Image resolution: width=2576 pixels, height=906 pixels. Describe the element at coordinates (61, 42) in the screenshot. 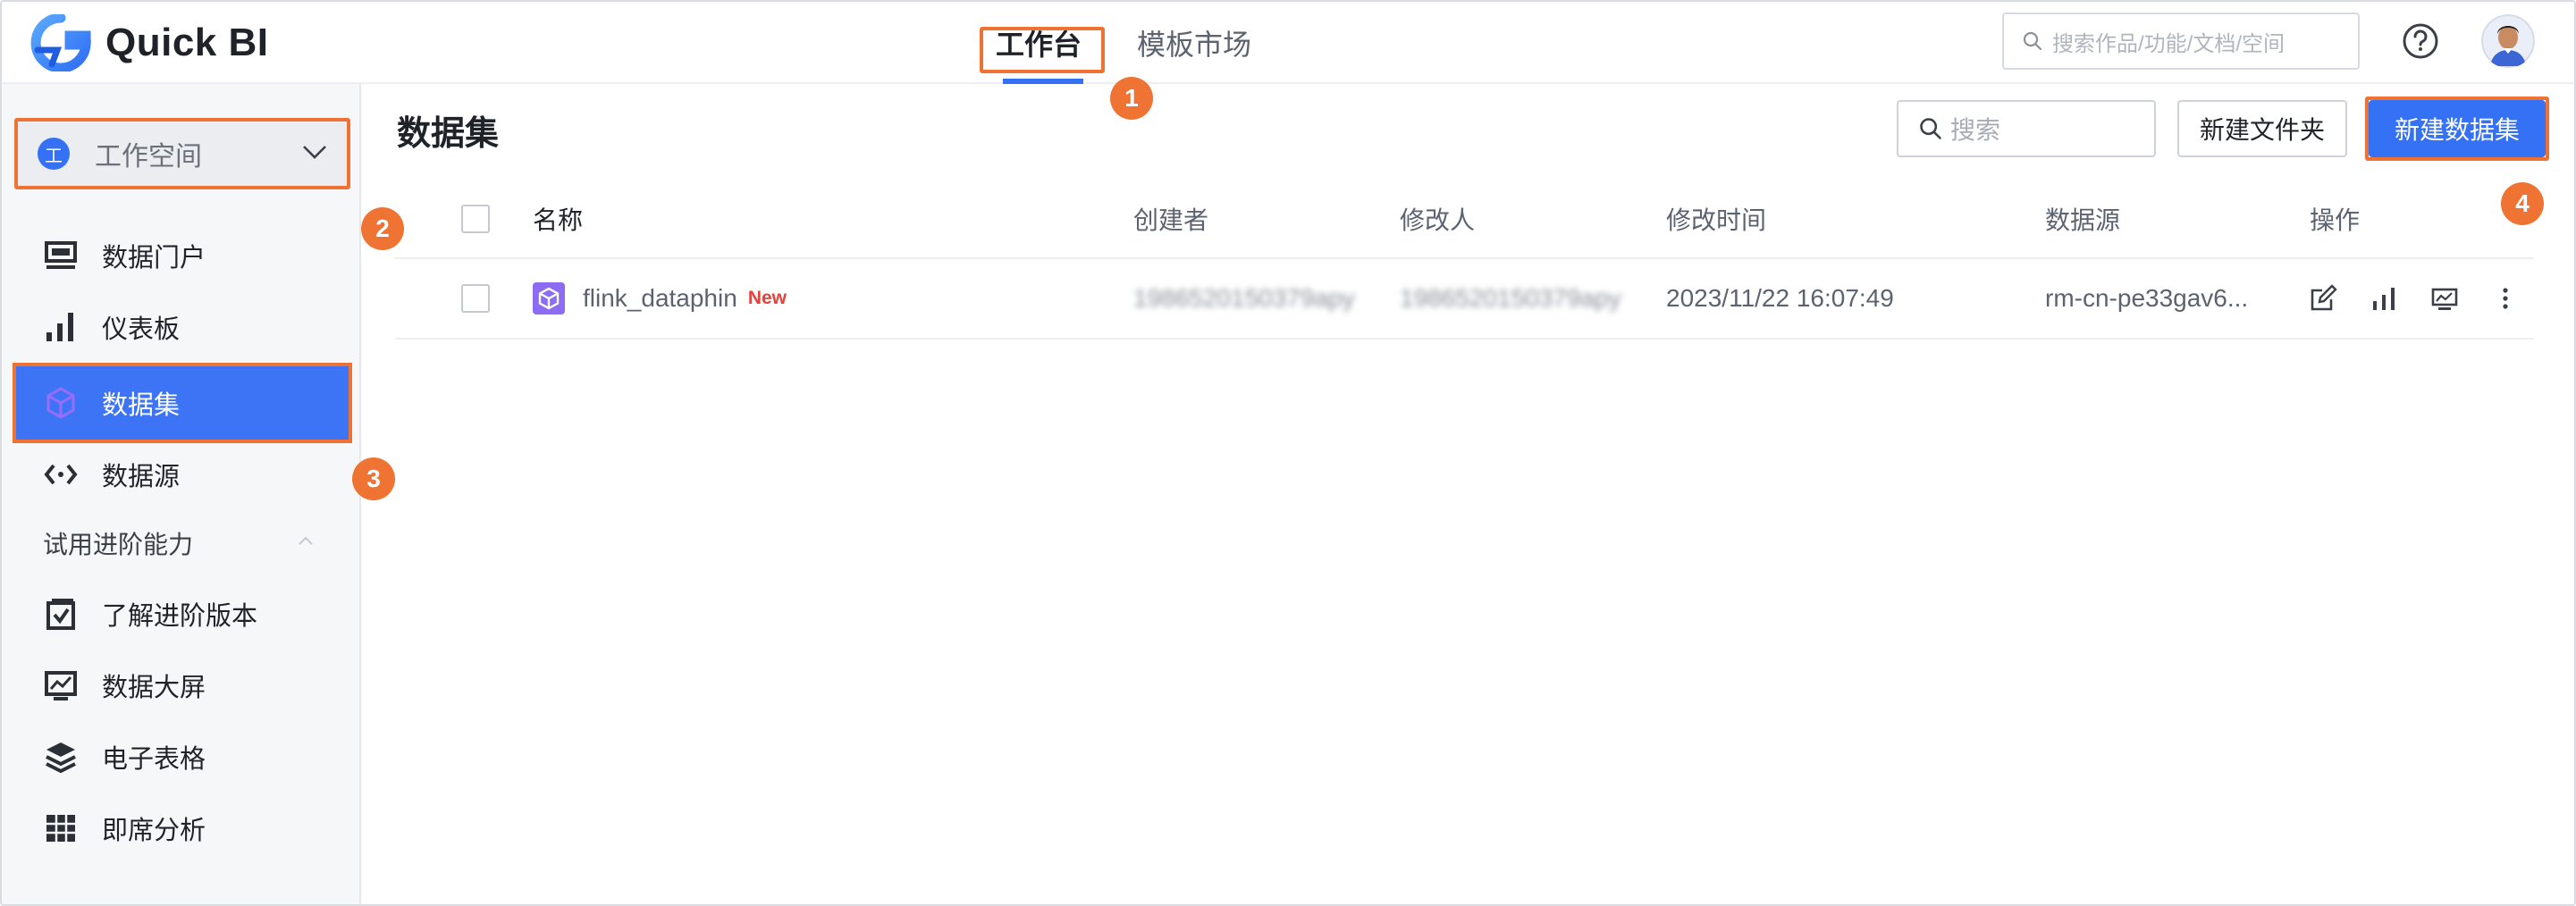

I see `quickbi-logo-icon` at that location.